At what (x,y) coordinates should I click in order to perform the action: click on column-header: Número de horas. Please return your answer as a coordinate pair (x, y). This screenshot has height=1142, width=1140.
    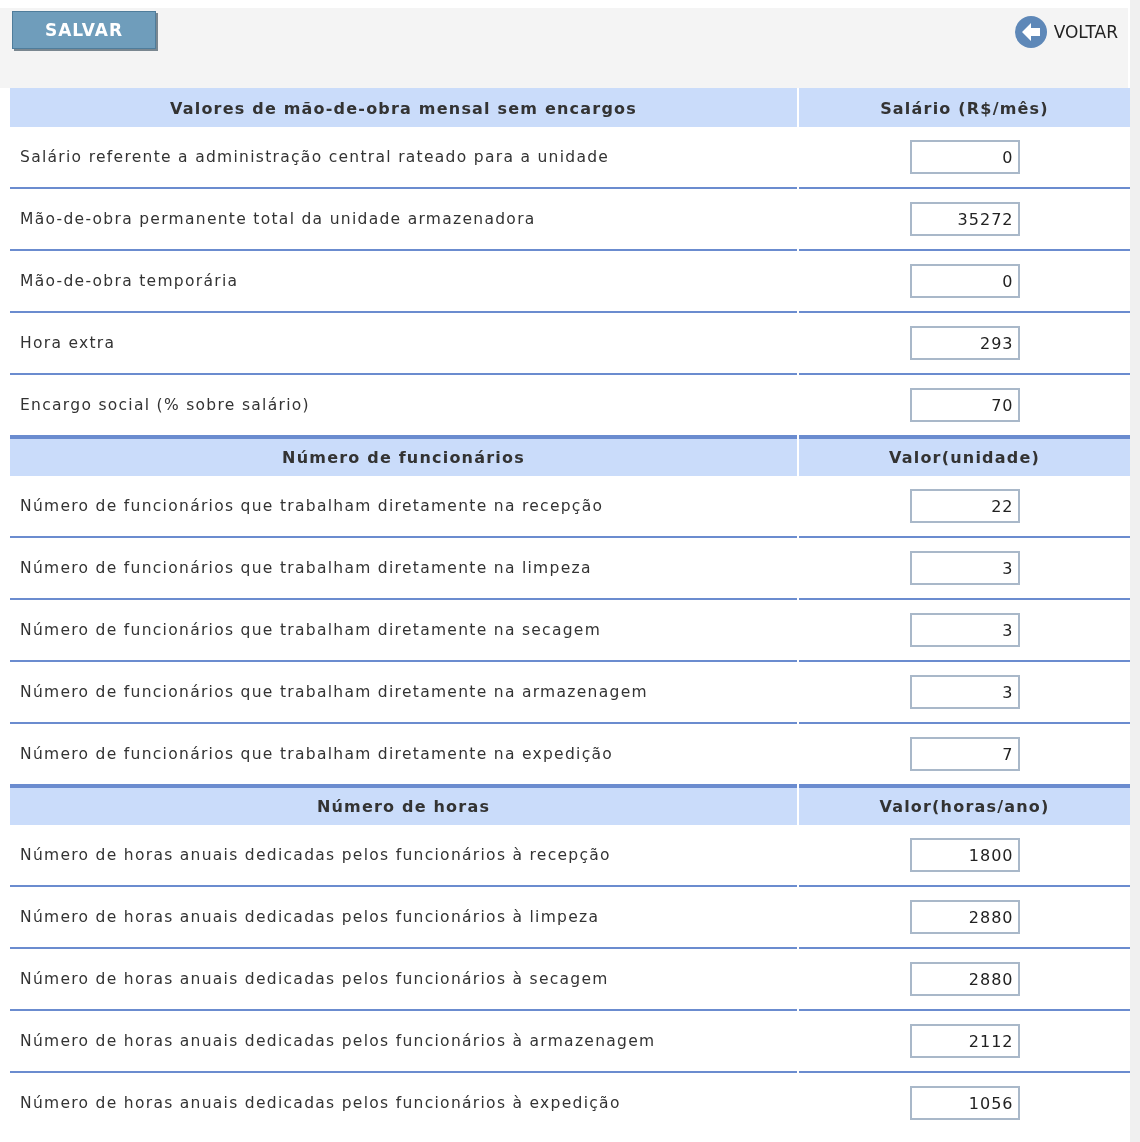
    Looking at the image, I should click on (403, 805).